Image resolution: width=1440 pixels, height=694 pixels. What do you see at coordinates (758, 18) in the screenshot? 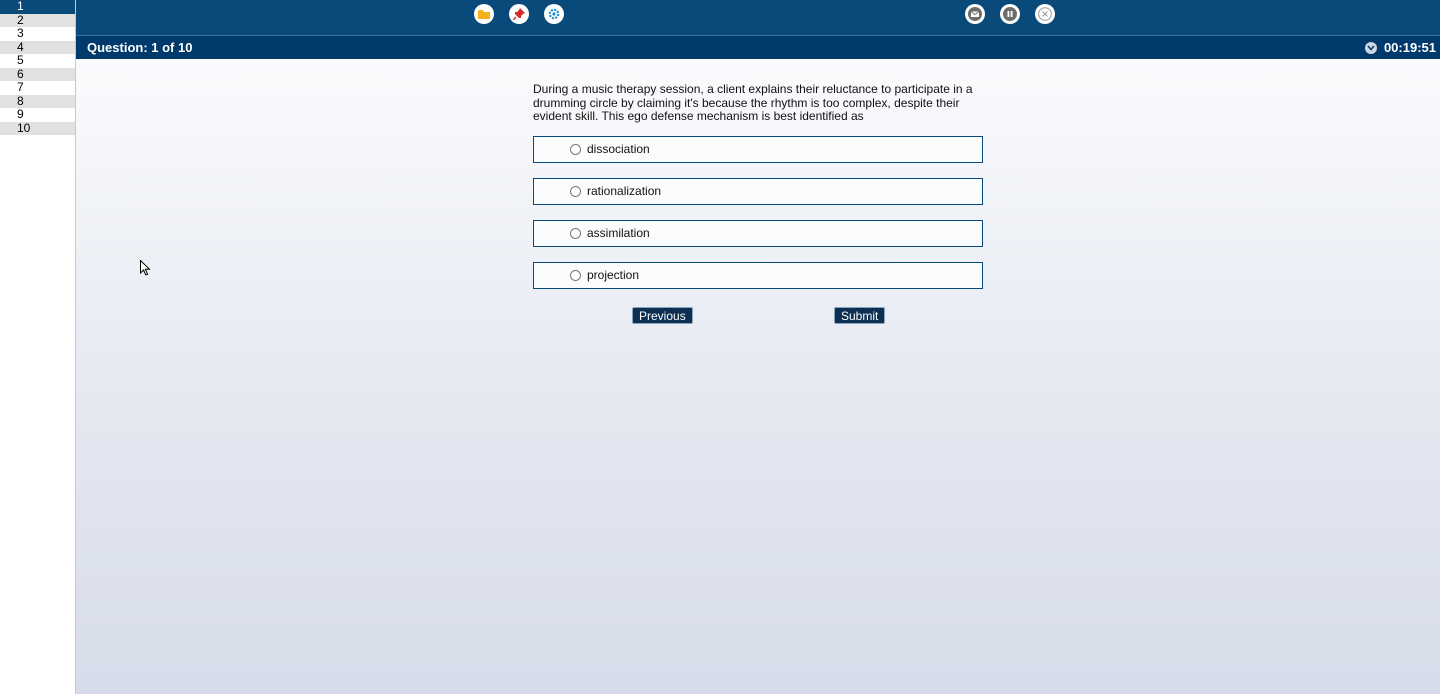
I see `top-toolbar` at bounding box center [758, 18].